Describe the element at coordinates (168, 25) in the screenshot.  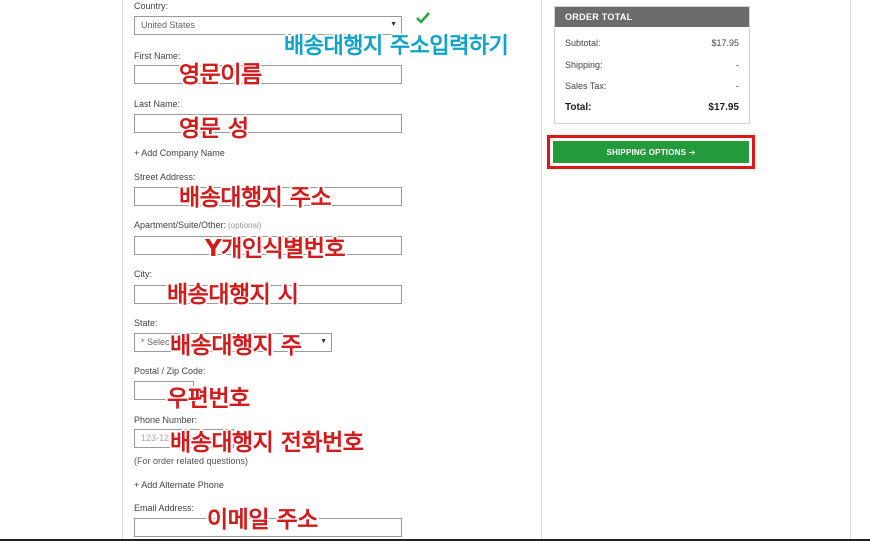
I see `country-select-value: United States` at that location.